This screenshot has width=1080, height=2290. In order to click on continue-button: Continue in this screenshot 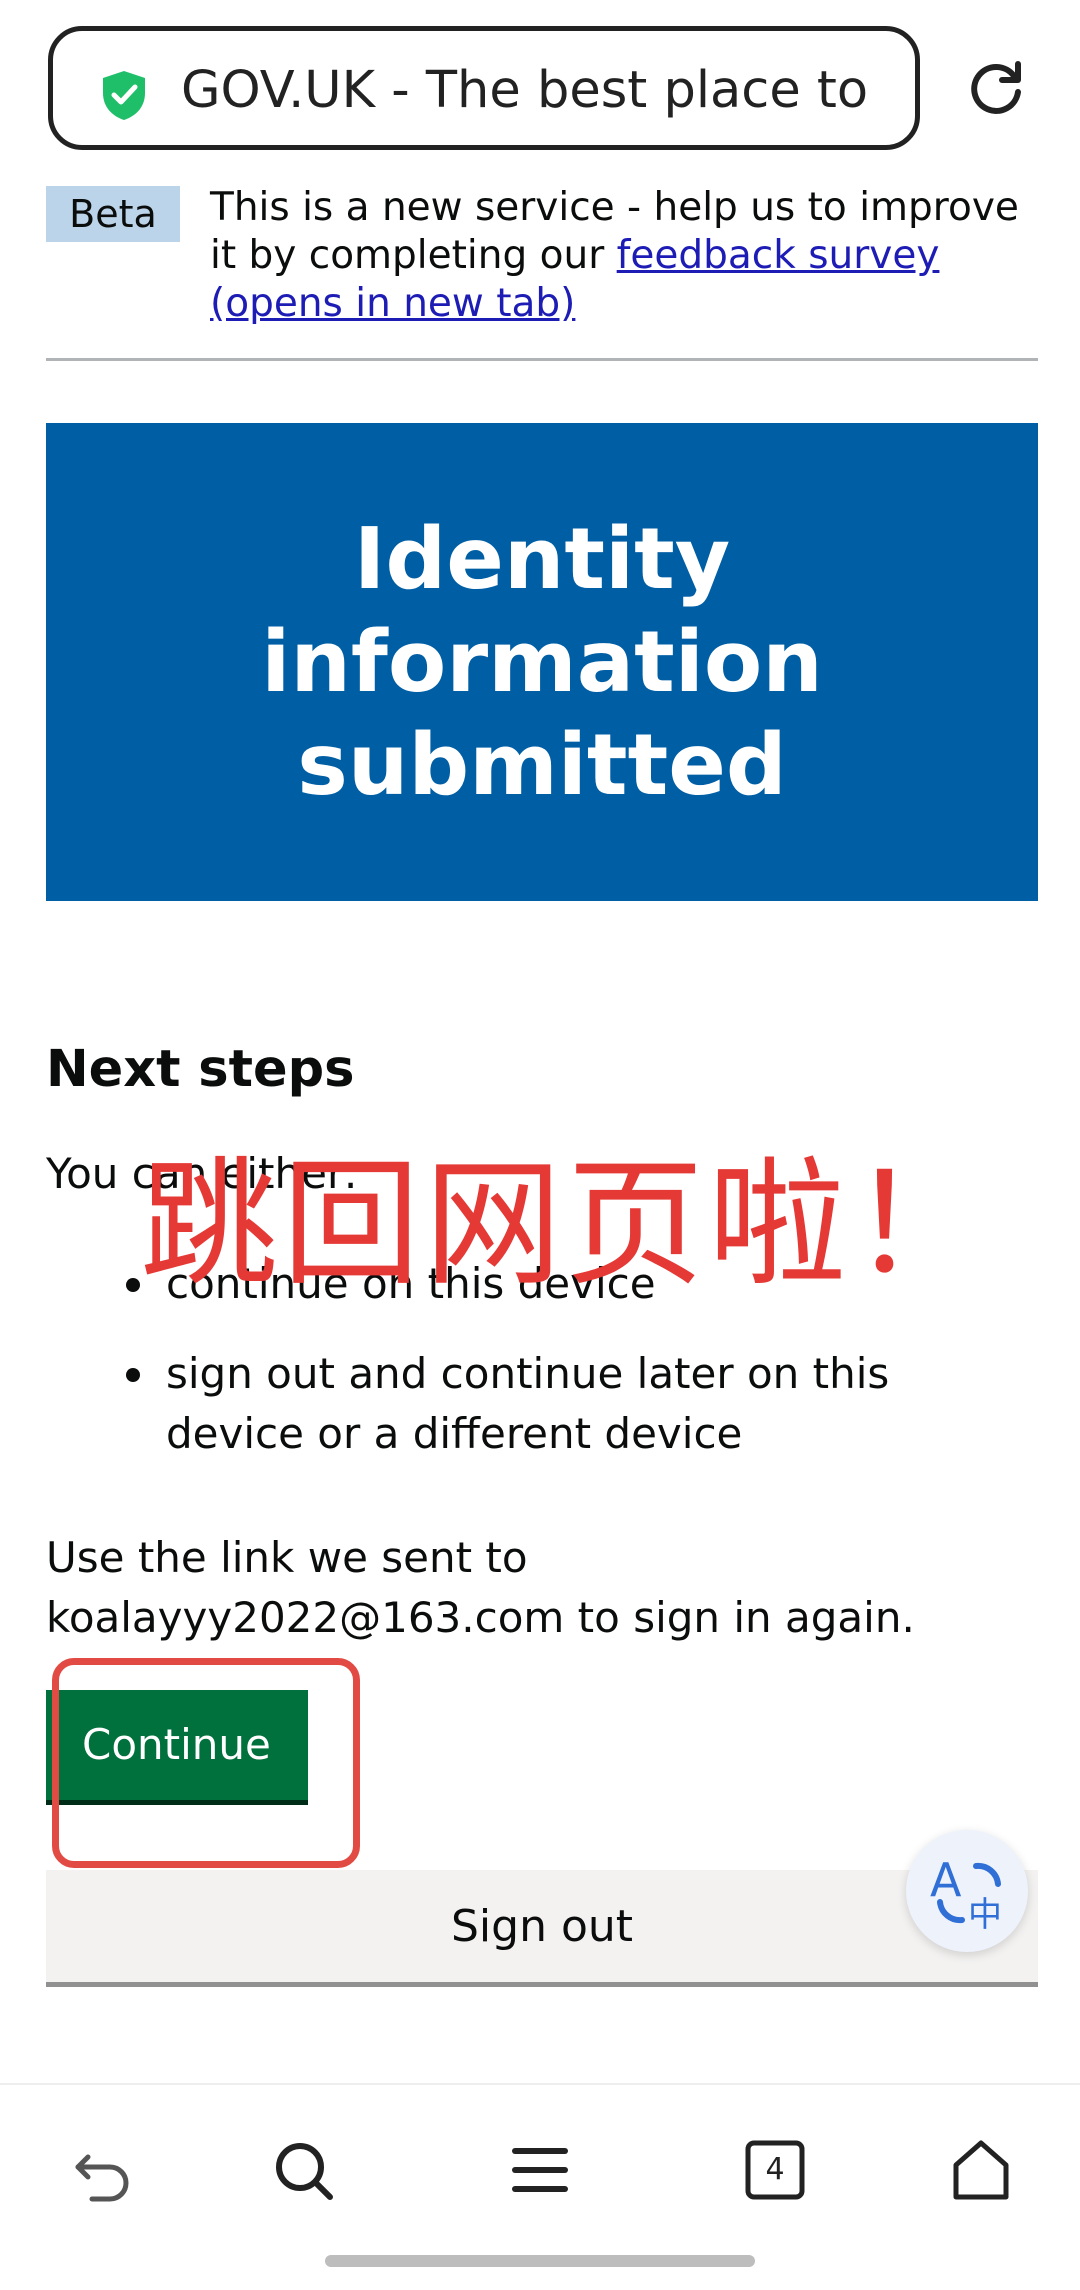, I will do `click(177, 1745)`.